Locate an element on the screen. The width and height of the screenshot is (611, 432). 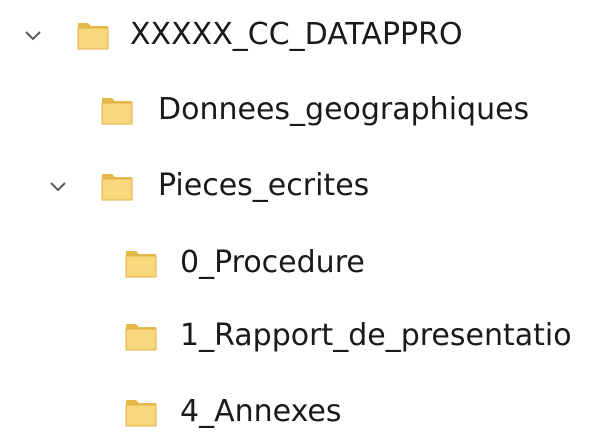
tree-item-4-annexes: 4_Annexes is located at coordinates (305, 408).